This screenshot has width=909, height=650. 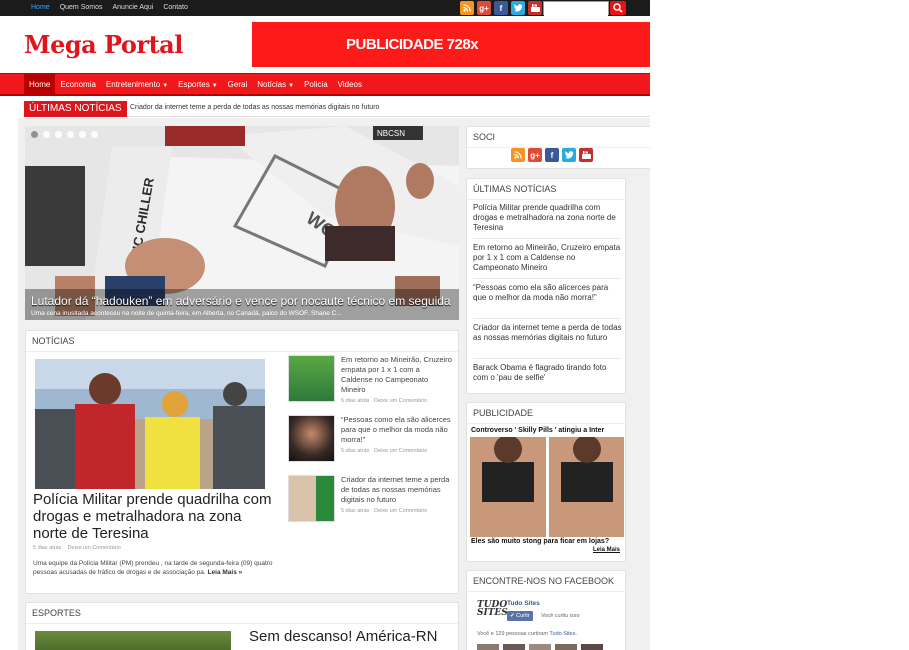 What do you see at coordinates (512, 616) in the screenshot?
I see `thumbs-up-icon: ✔` at bounding box center [512, 616].